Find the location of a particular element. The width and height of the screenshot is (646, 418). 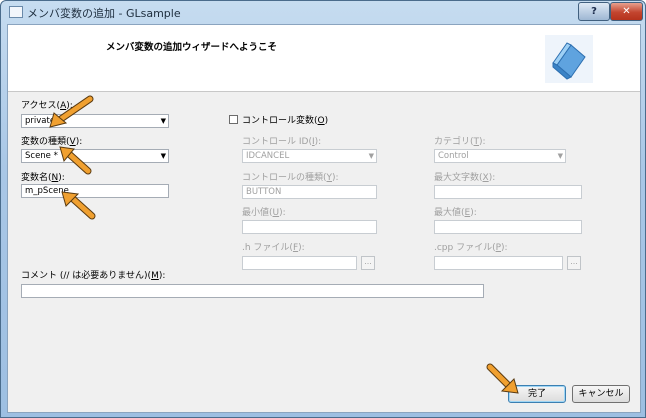

var-type-combo: Scene * ▼ is located at coordinates (95, 156).